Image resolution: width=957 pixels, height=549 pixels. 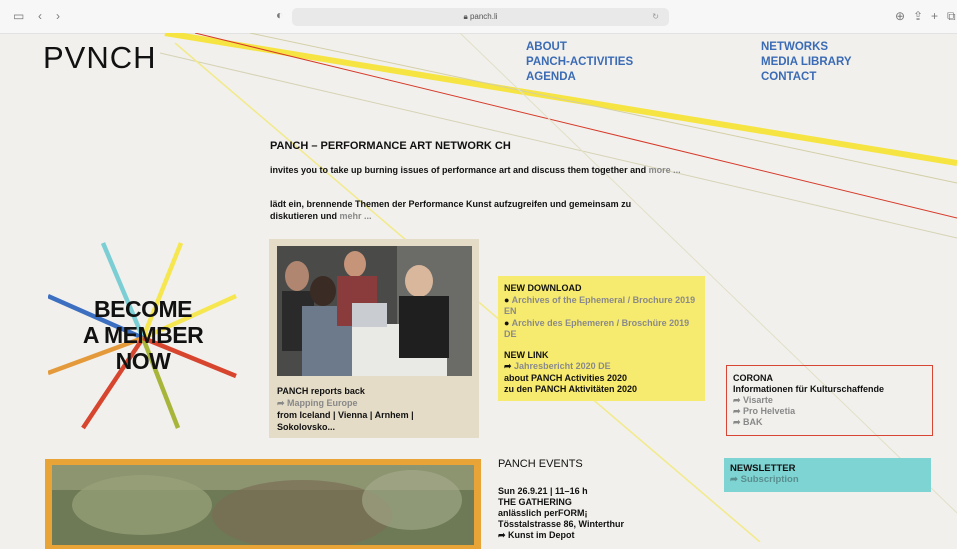 What do you see at coordinates (543, 491) in the screenshot?
I see `event-date: Sun 26.9.21 | 11–16 h` at bounding box center [543, 491].